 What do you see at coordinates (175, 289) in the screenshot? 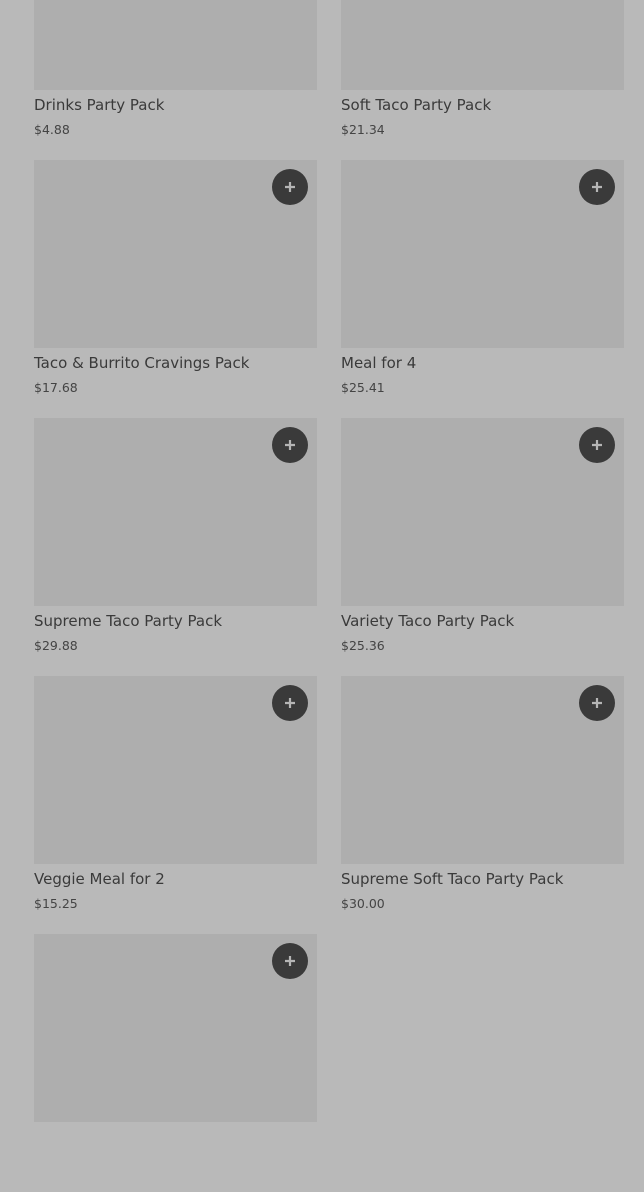
I see `product-card: Taco & Burrito Cravings Pack $17.68` at bounding box center [175, 289].